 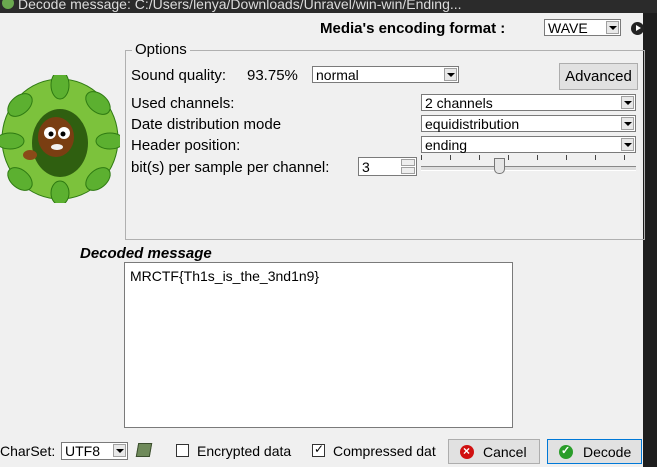 What do you see at coordinates (183, 103) in the screenshot?
I see `used-channels-label: Used channels:` at bounding box center [183, 103].